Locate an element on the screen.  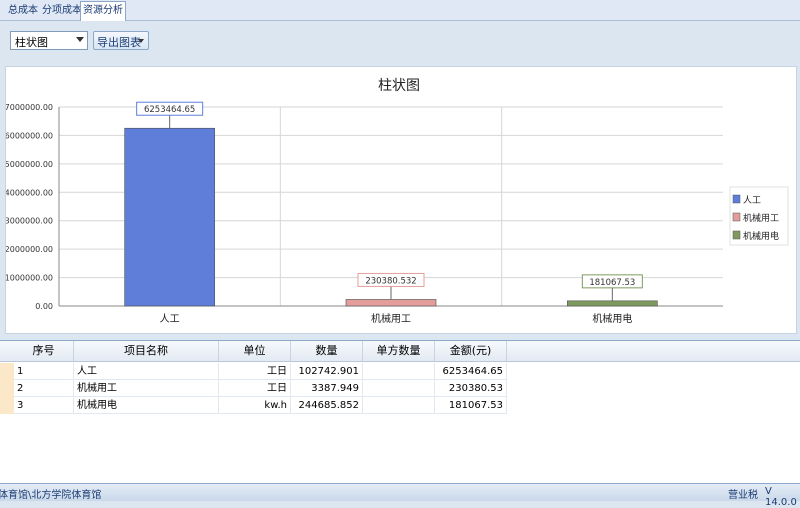
tab-bar: 总成本 分项成本 资源分析 is located at coordinates (400, 10).